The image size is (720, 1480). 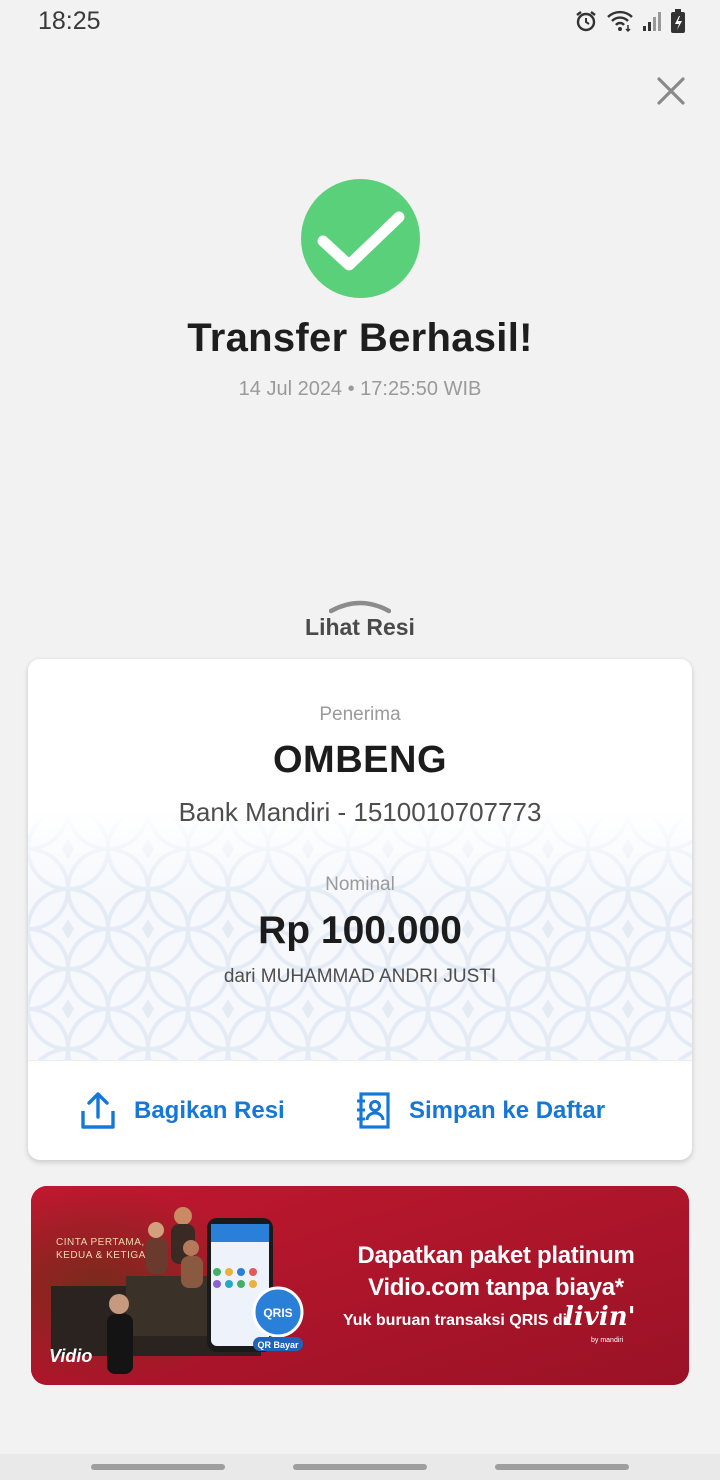 I want to click on nav-home-button, so click(x=360, y=1467).